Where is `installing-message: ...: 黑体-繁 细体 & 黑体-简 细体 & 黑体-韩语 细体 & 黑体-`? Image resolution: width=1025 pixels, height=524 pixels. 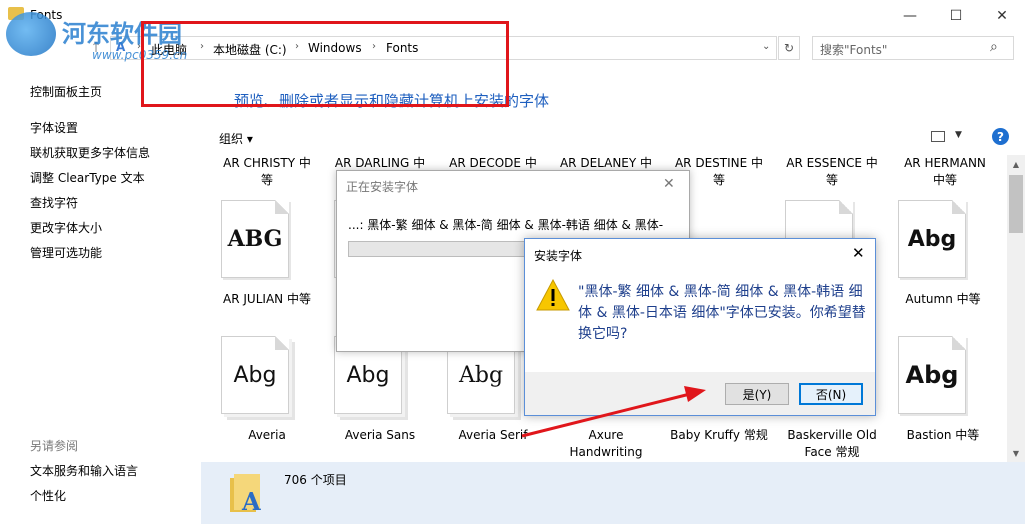 installing-message: ...: 黑体-繁 细体 & 黑体-简 细体 & 黑体-韩语 细体 & 黑体- is located at coordinates (506, 225).